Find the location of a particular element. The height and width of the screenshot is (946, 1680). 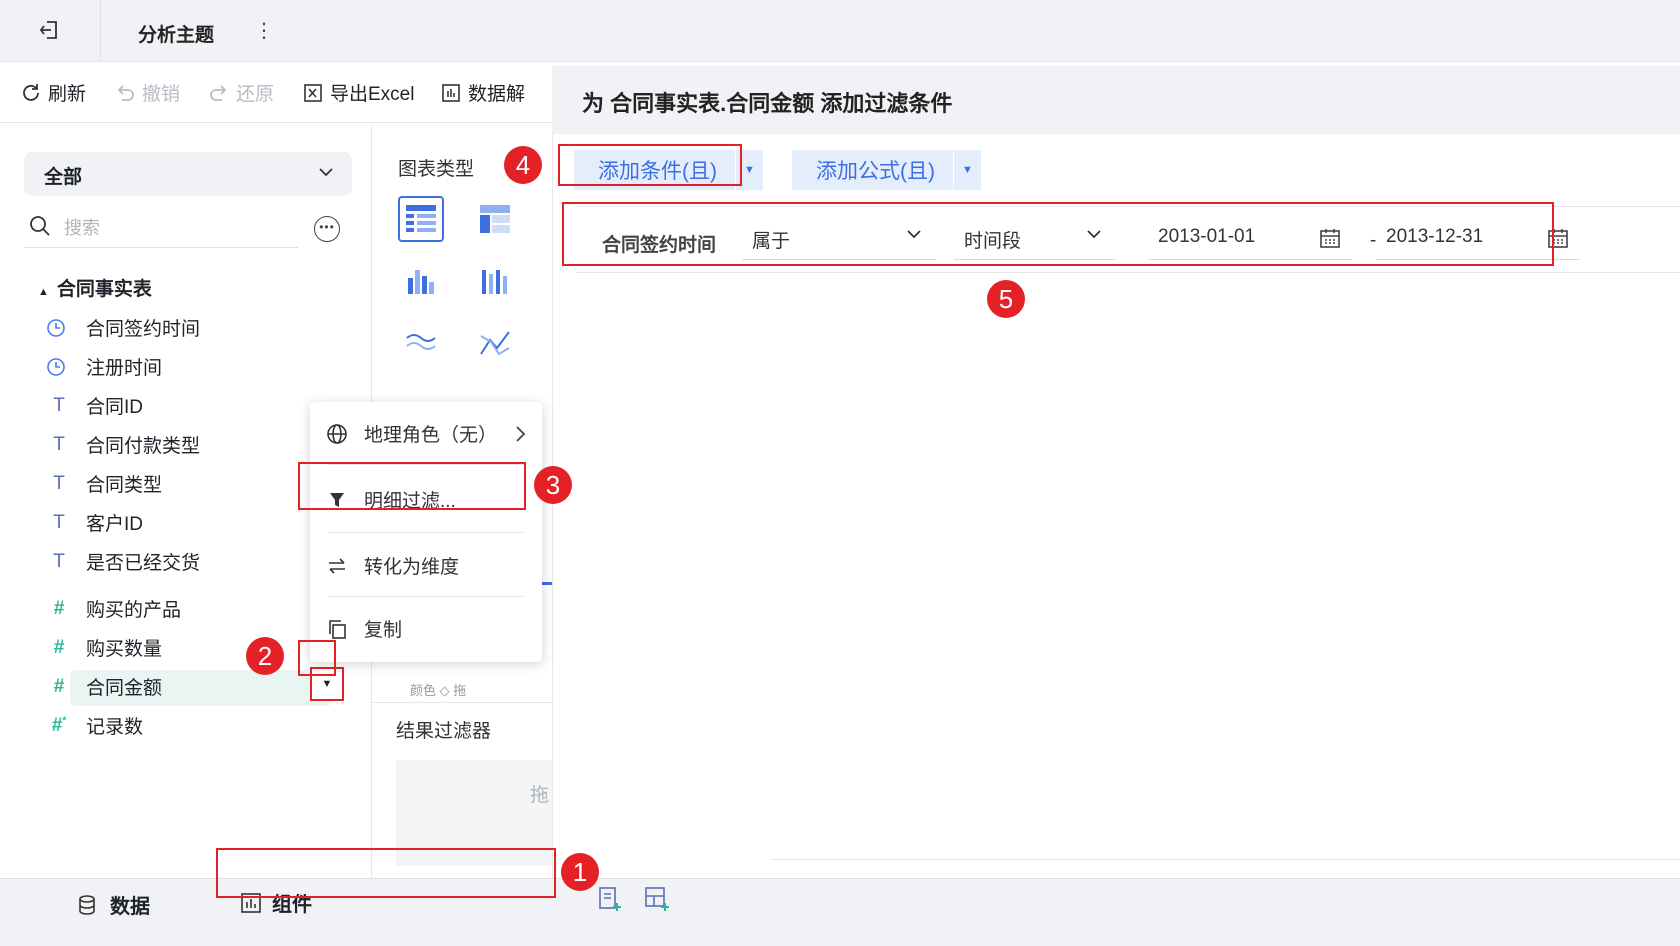

field-item-selected: # 合同金额 is located at coordinates (104, 686).